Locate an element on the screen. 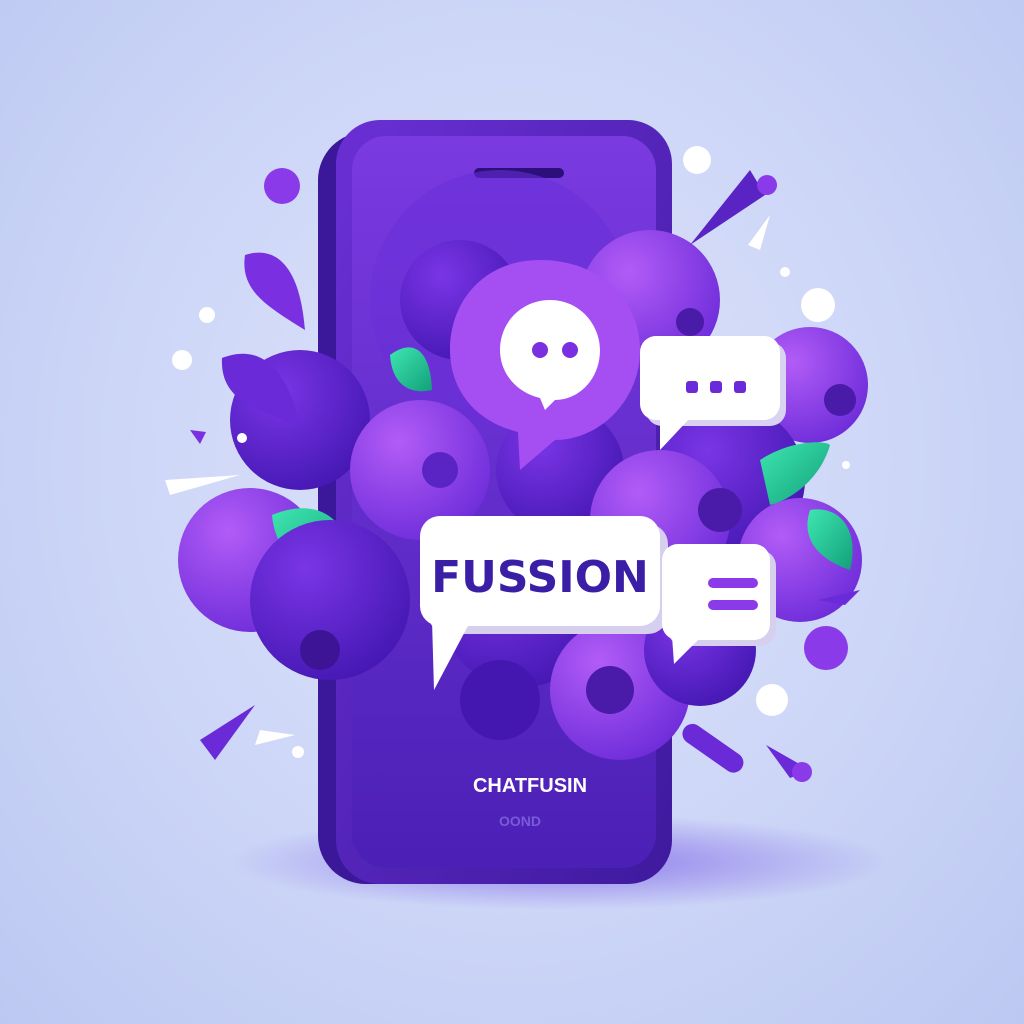  phone-caption: OOND is located at coordinates (520, 821).